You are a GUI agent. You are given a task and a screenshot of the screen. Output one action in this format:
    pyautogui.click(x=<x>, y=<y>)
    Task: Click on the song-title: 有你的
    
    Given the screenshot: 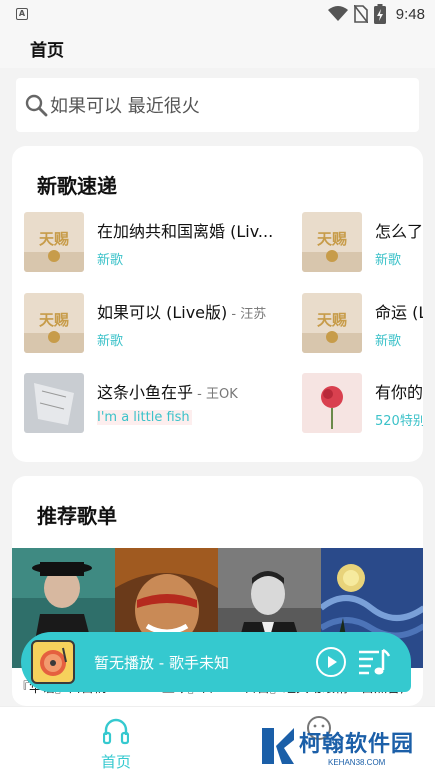 What is the action you would take?
    pyautogui.click(x=399, y=392)
    